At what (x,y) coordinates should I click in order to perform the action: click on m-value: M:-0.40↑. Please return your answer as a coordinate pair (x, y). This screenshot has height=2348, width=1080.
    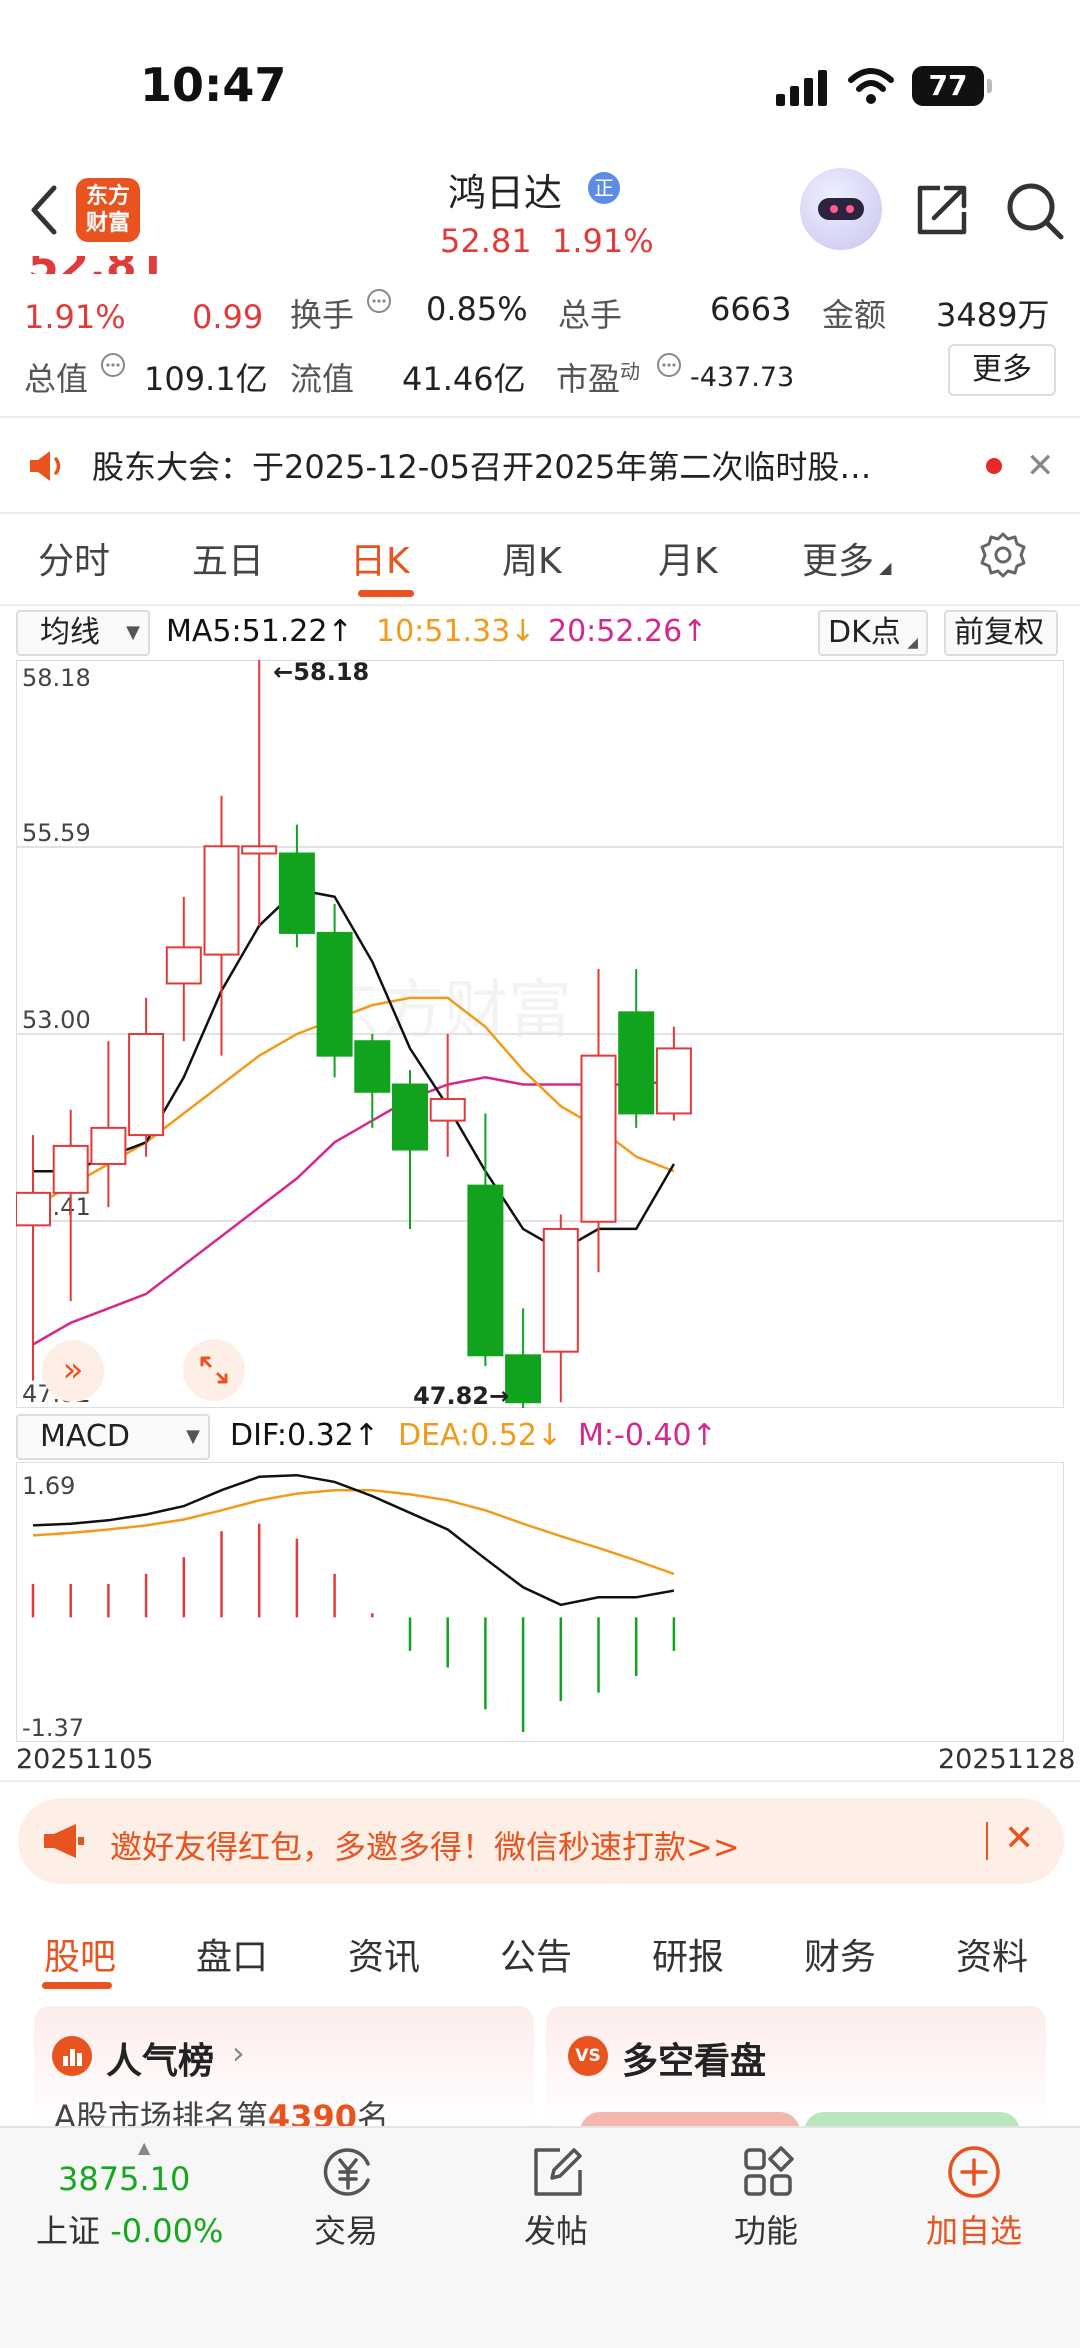
    Looking at the image, I should click on (647, 1435).